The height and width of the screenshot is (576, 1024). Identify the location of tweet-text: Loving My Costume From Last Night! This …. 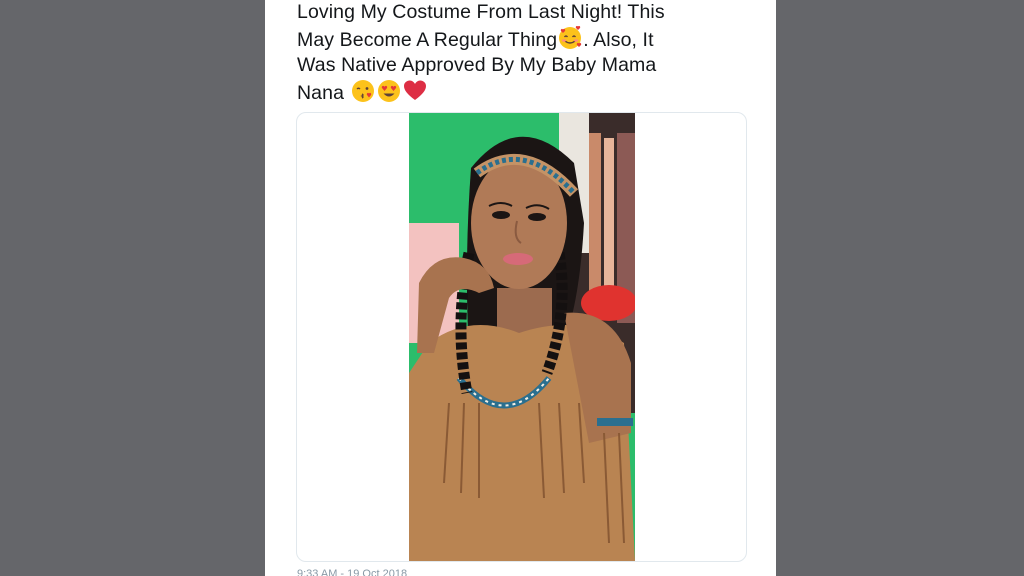
(522, 53).